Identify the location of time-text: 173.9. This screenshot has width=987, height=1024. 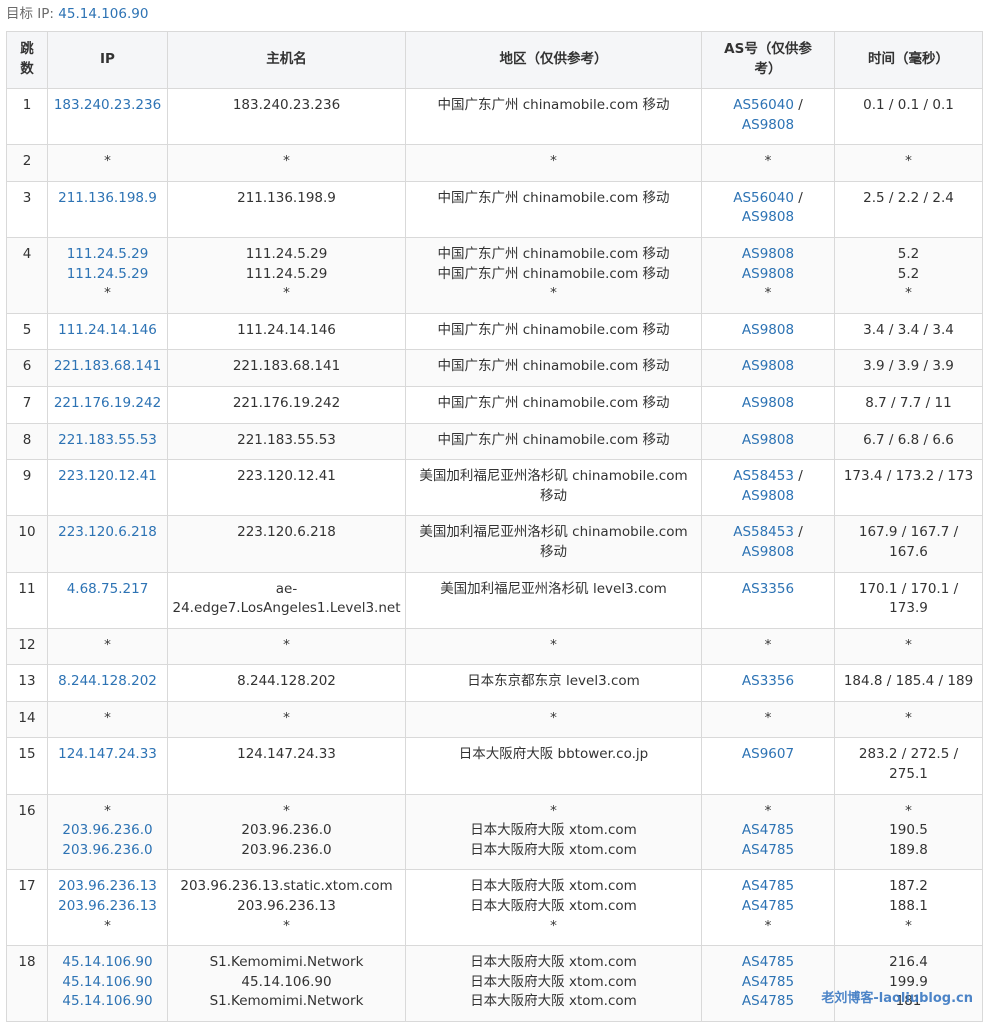
(908, 608).